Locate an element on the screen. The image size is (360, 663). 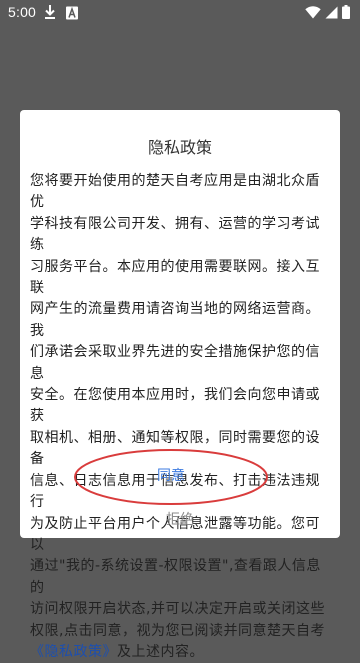
body-line: 们承诺会采取业界先进的安全措施保护您的信息 is located at coordinates (175, 363).